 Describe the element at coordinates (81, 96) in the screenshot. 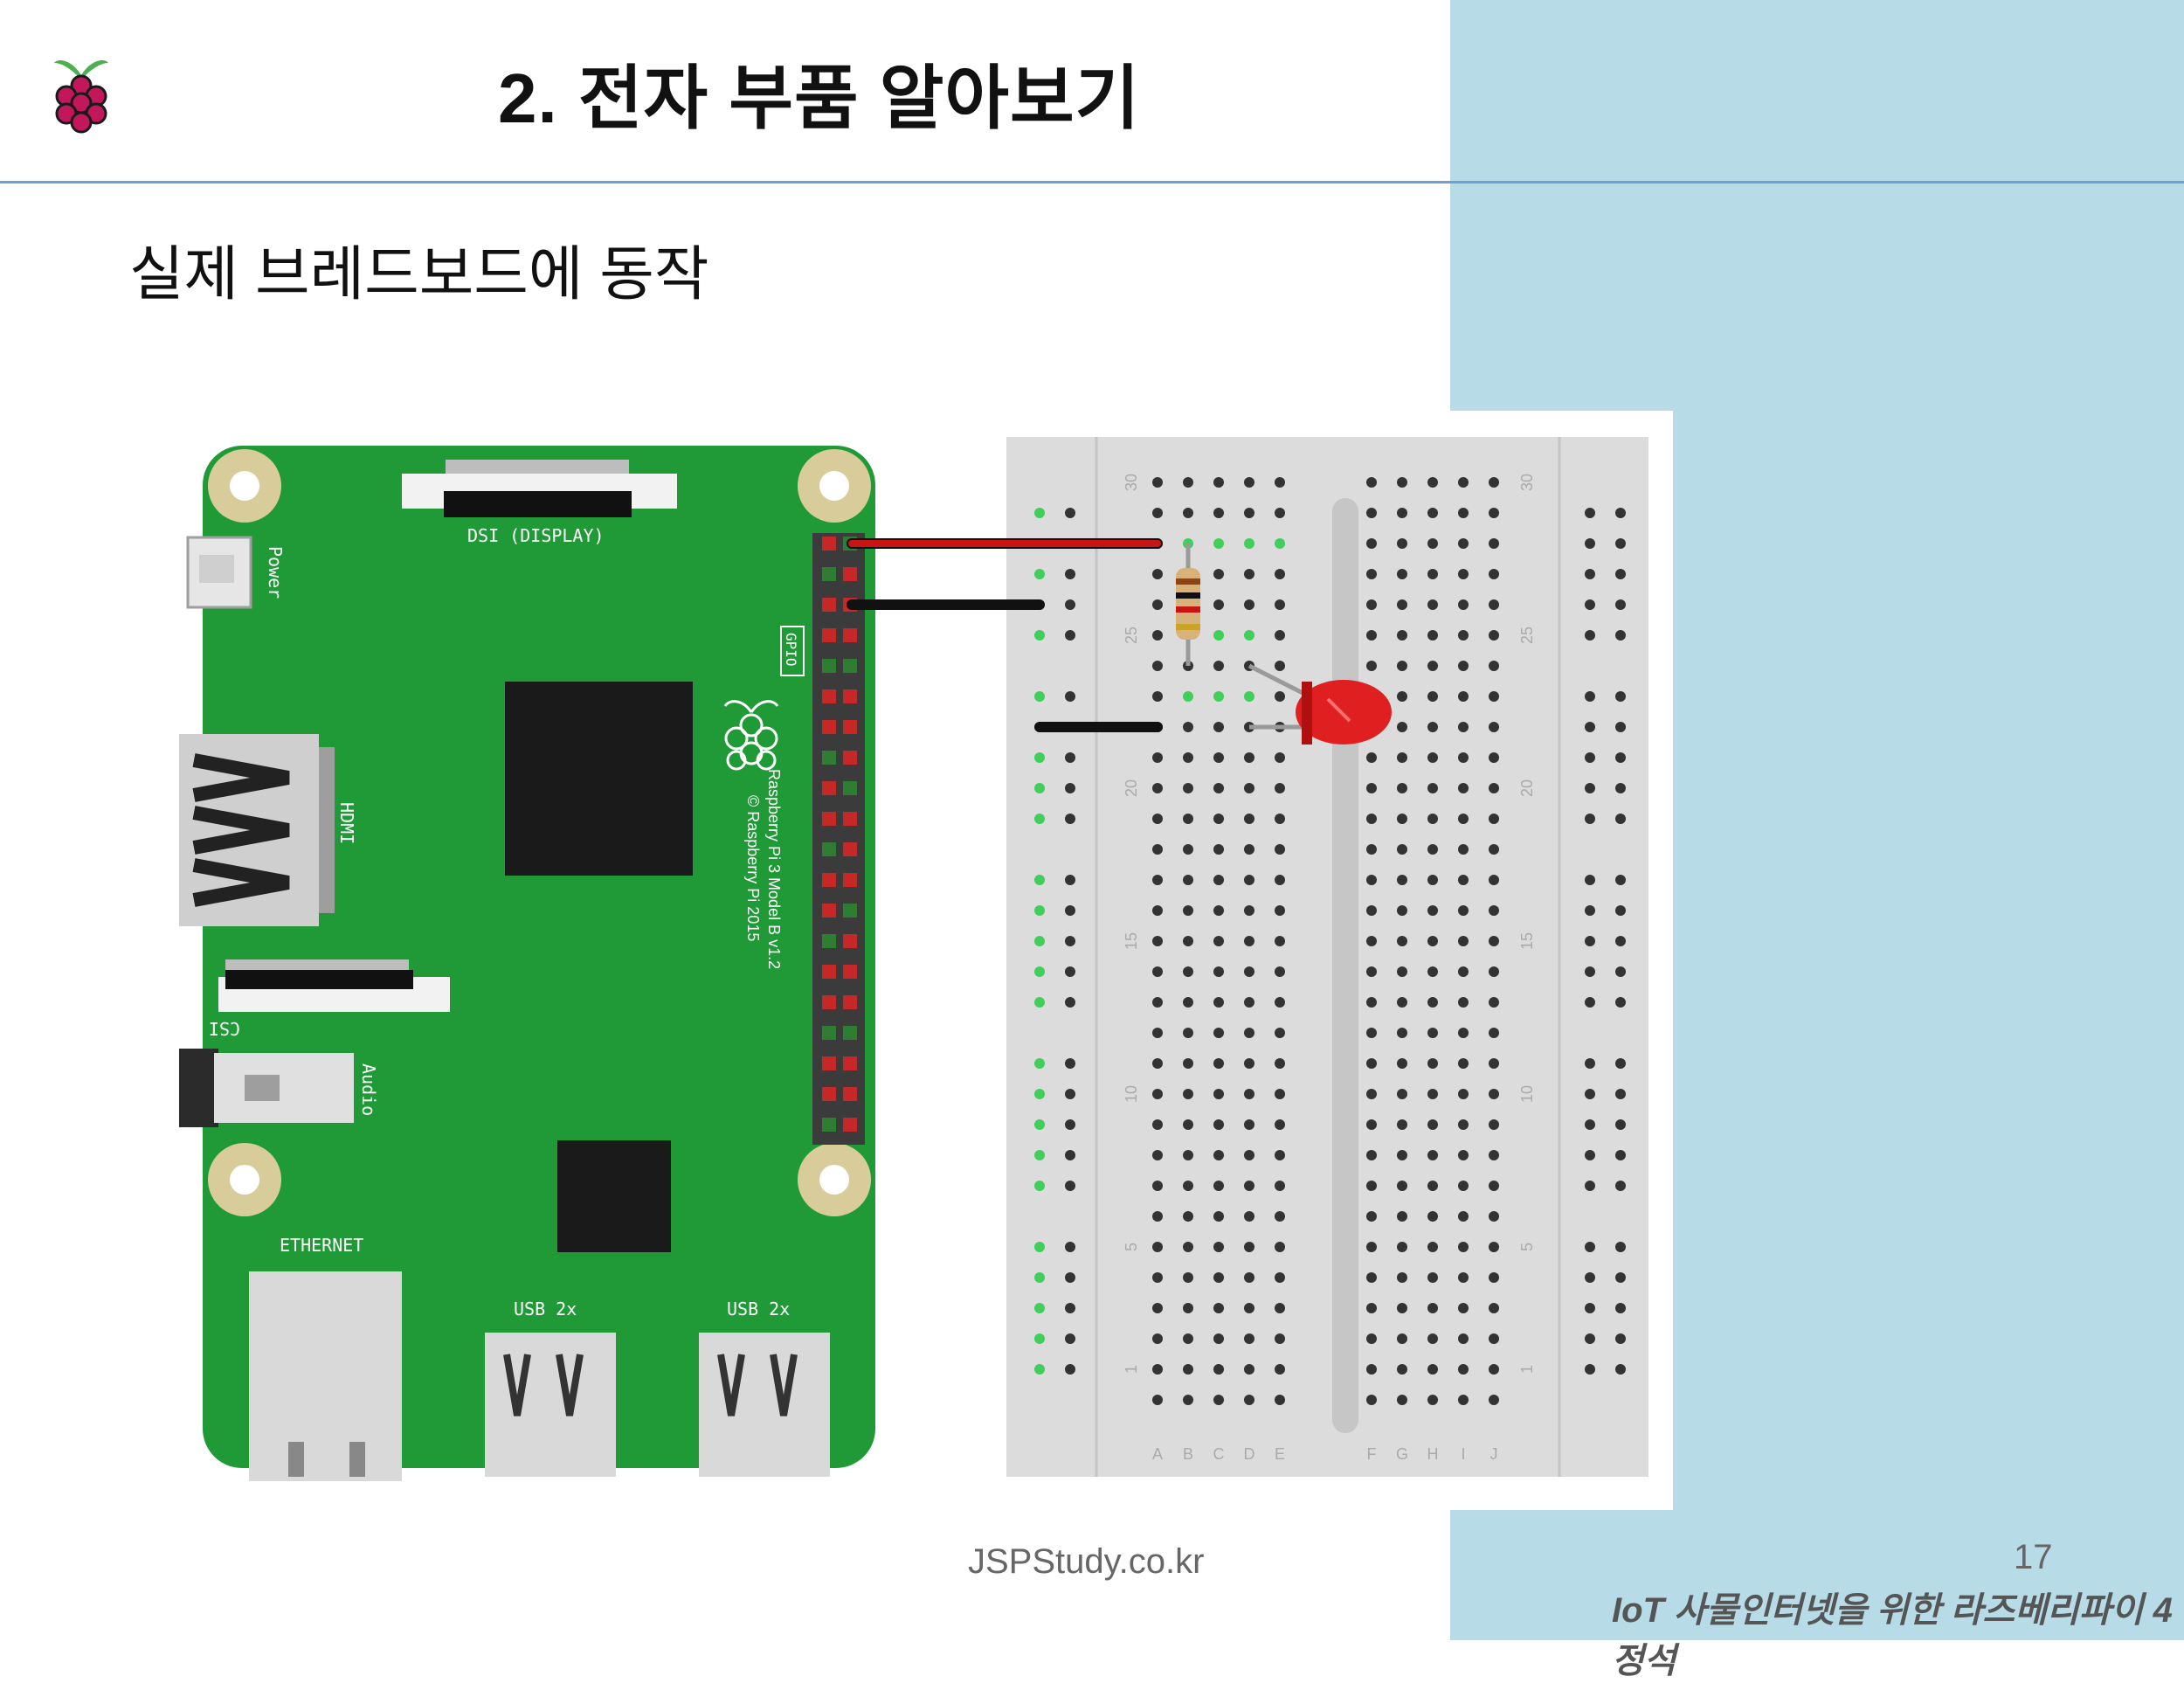

I see `raspberry-logo-icon` at that location.